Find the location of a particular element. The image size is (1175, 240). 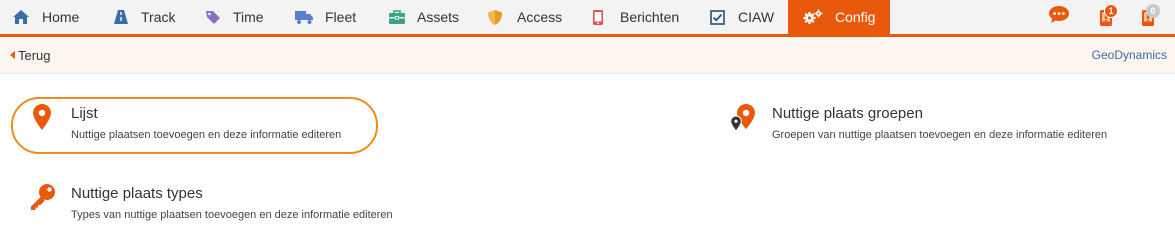

nav-label-track: Track is located at coordinates (158, 17).